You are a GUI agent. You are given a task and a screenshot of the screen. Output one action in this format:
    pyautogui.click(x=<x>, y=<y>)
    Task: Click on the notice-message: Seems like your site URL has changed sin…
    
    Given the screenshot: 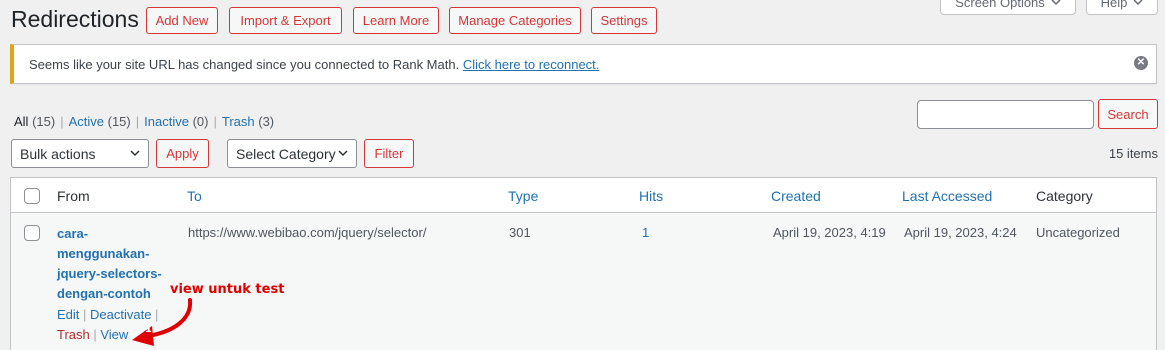 What is the action you would take?
    pyautogui.click(x=244, y=64)
    